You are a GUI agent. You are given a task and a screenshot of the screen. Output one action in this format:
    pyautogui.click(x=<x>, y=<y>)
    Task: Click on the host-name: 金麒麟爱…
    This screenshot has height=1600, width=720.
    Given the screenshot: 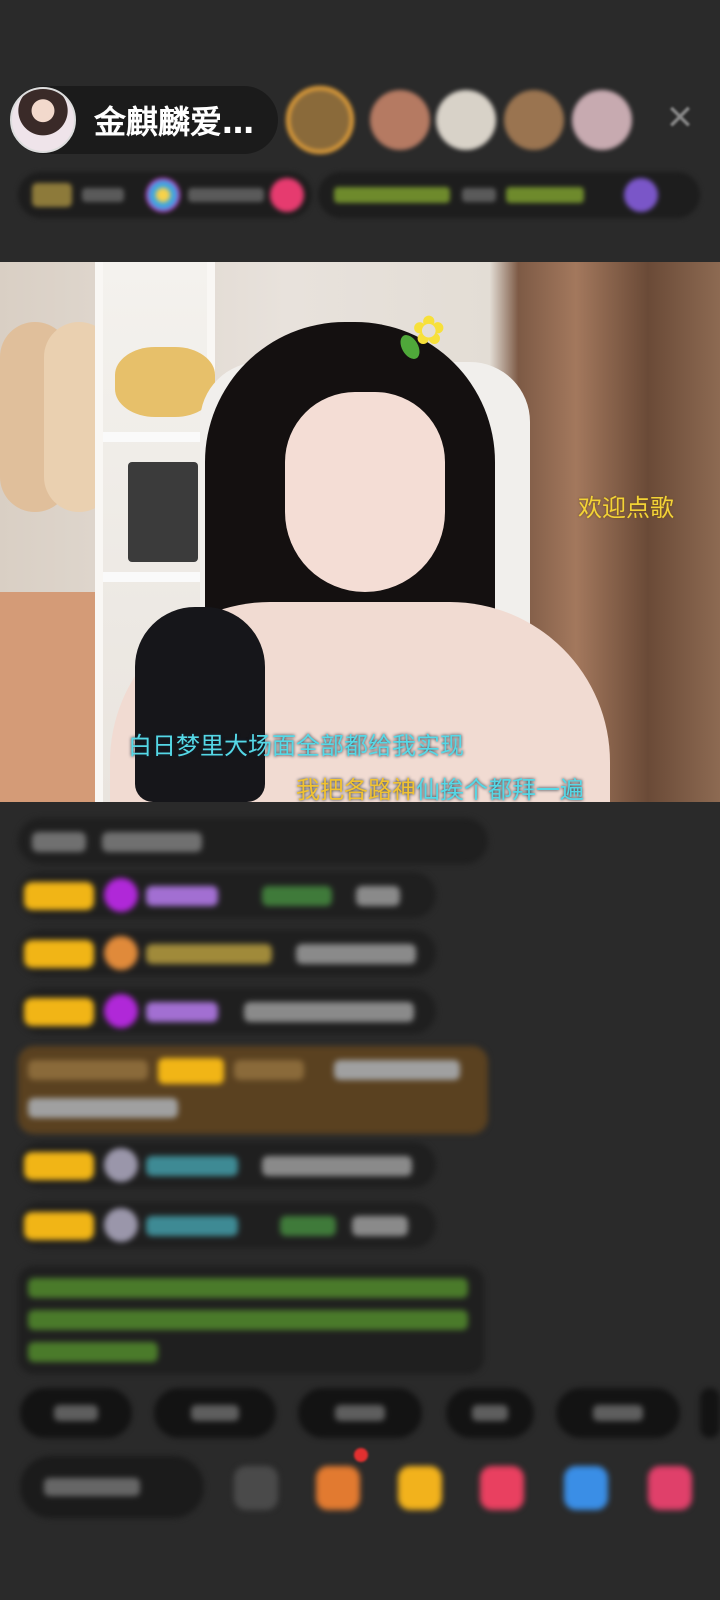 What is the action you would take?
    pyautogui.click(x=174, y=120)
    